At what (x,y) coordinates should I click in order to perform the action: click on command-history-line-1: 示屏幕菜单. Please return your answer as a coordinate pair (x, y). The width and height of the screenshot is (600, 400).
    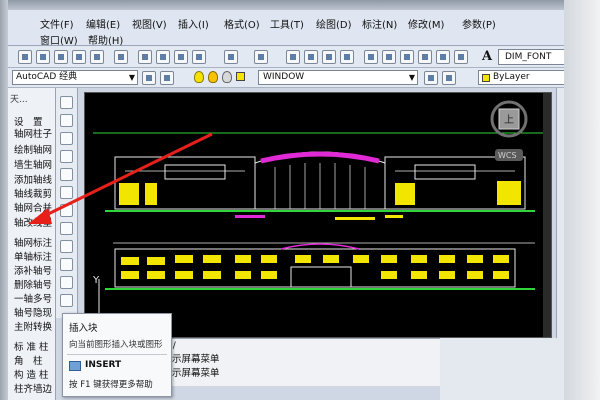
    Looking at the image, I should click on (196, 359).